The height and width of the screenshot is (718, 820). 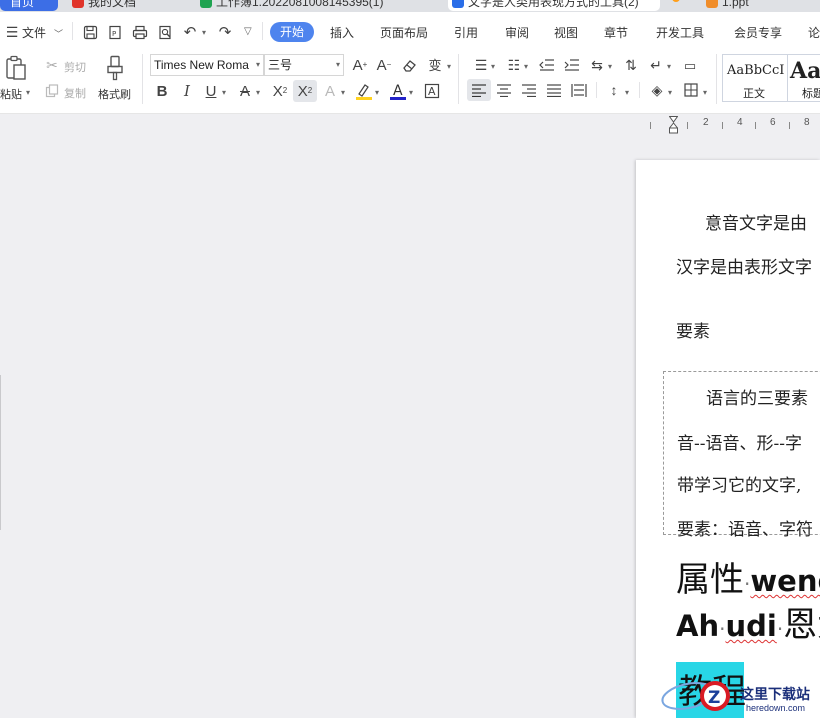 What do you see at coordinates (187, 91) in the screenshot?
I see `italic-icon: I` at bounding box center [187, 91].